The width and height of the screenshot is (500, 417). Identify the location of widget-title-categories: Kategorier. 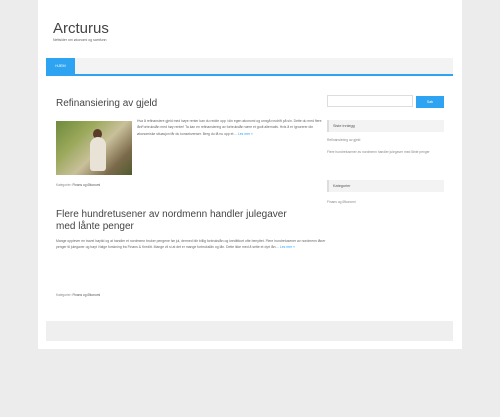
(385, 186).